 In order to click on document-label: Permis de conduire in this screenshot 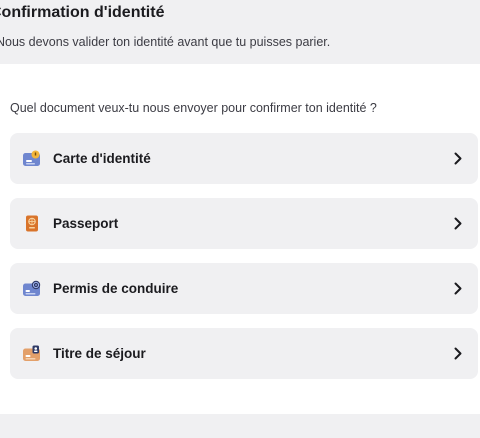, I will do `click(116, 288)`.